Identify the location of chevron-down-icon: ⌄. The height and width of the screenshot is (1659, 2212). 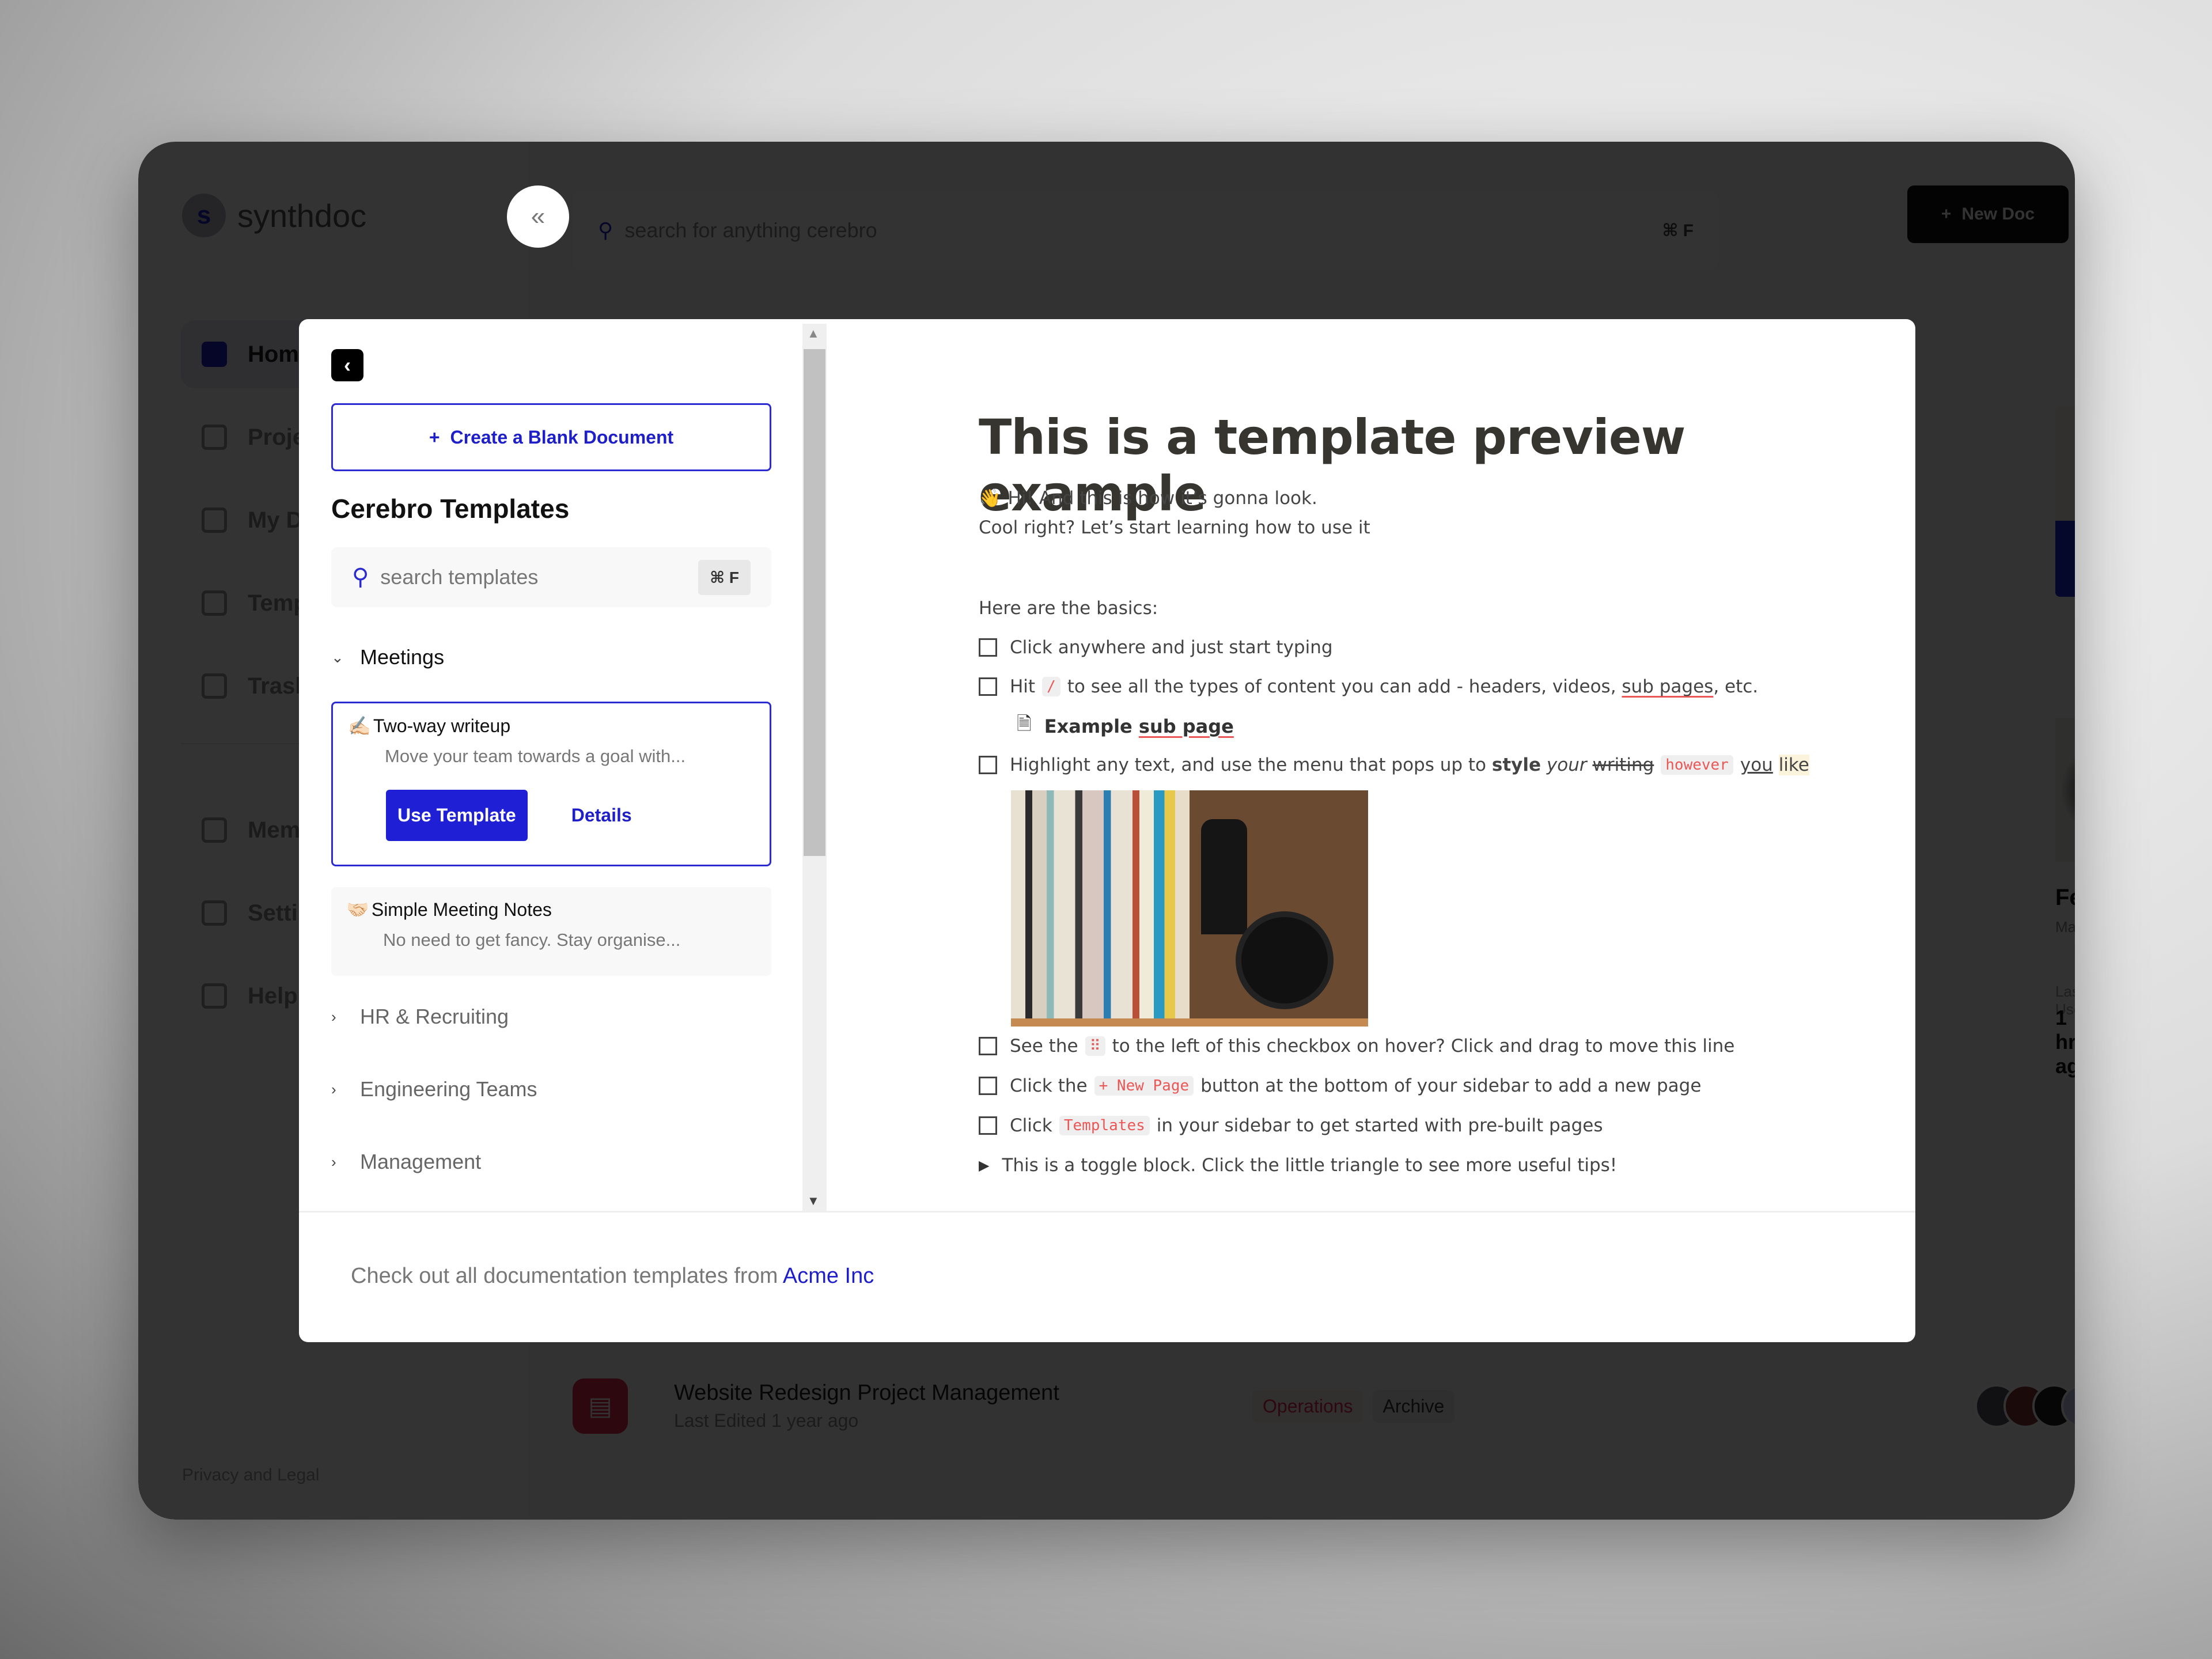
(337, 657).